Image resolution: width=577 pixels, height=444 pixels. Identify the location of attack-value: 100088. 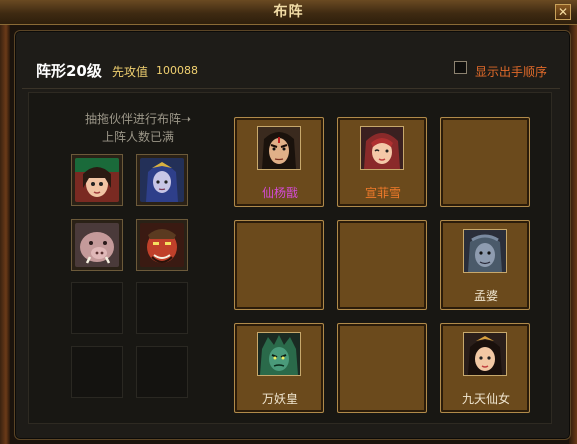
(177, 70).